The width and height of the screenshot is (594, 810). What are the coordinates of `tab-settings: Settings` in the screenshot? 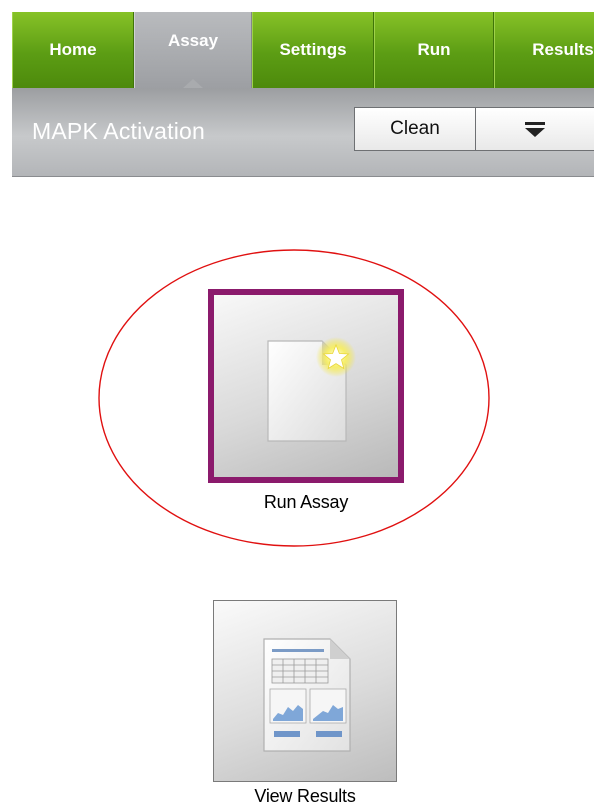 It's located at (313, 50).